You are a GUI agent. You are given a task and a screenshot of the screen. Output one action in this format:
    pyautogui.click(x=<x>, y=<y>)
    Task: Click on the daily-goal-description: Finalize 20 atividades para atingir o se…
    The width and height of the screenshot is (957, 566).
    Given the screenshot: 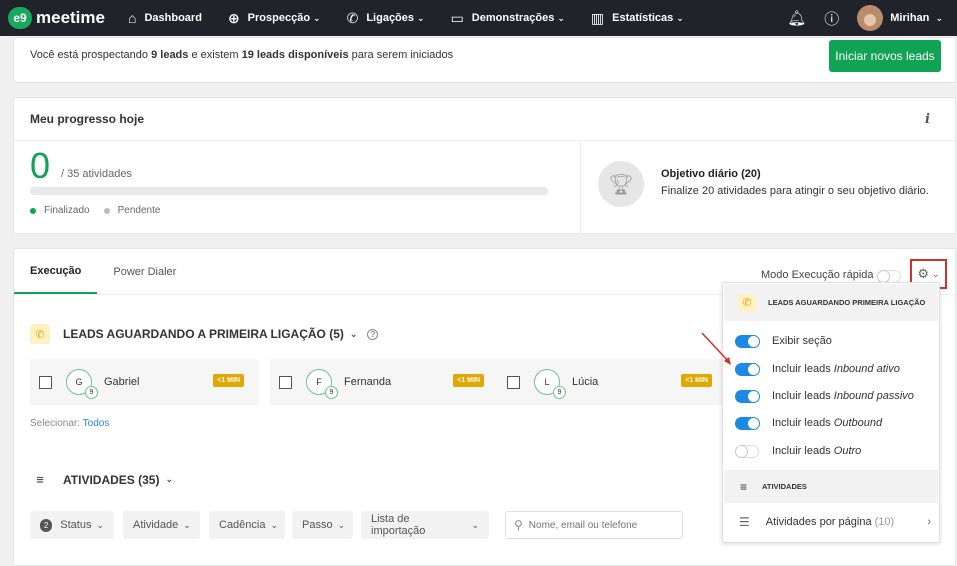 What is the action you would take?
    pyautogui.click(x=795, y=191)
    